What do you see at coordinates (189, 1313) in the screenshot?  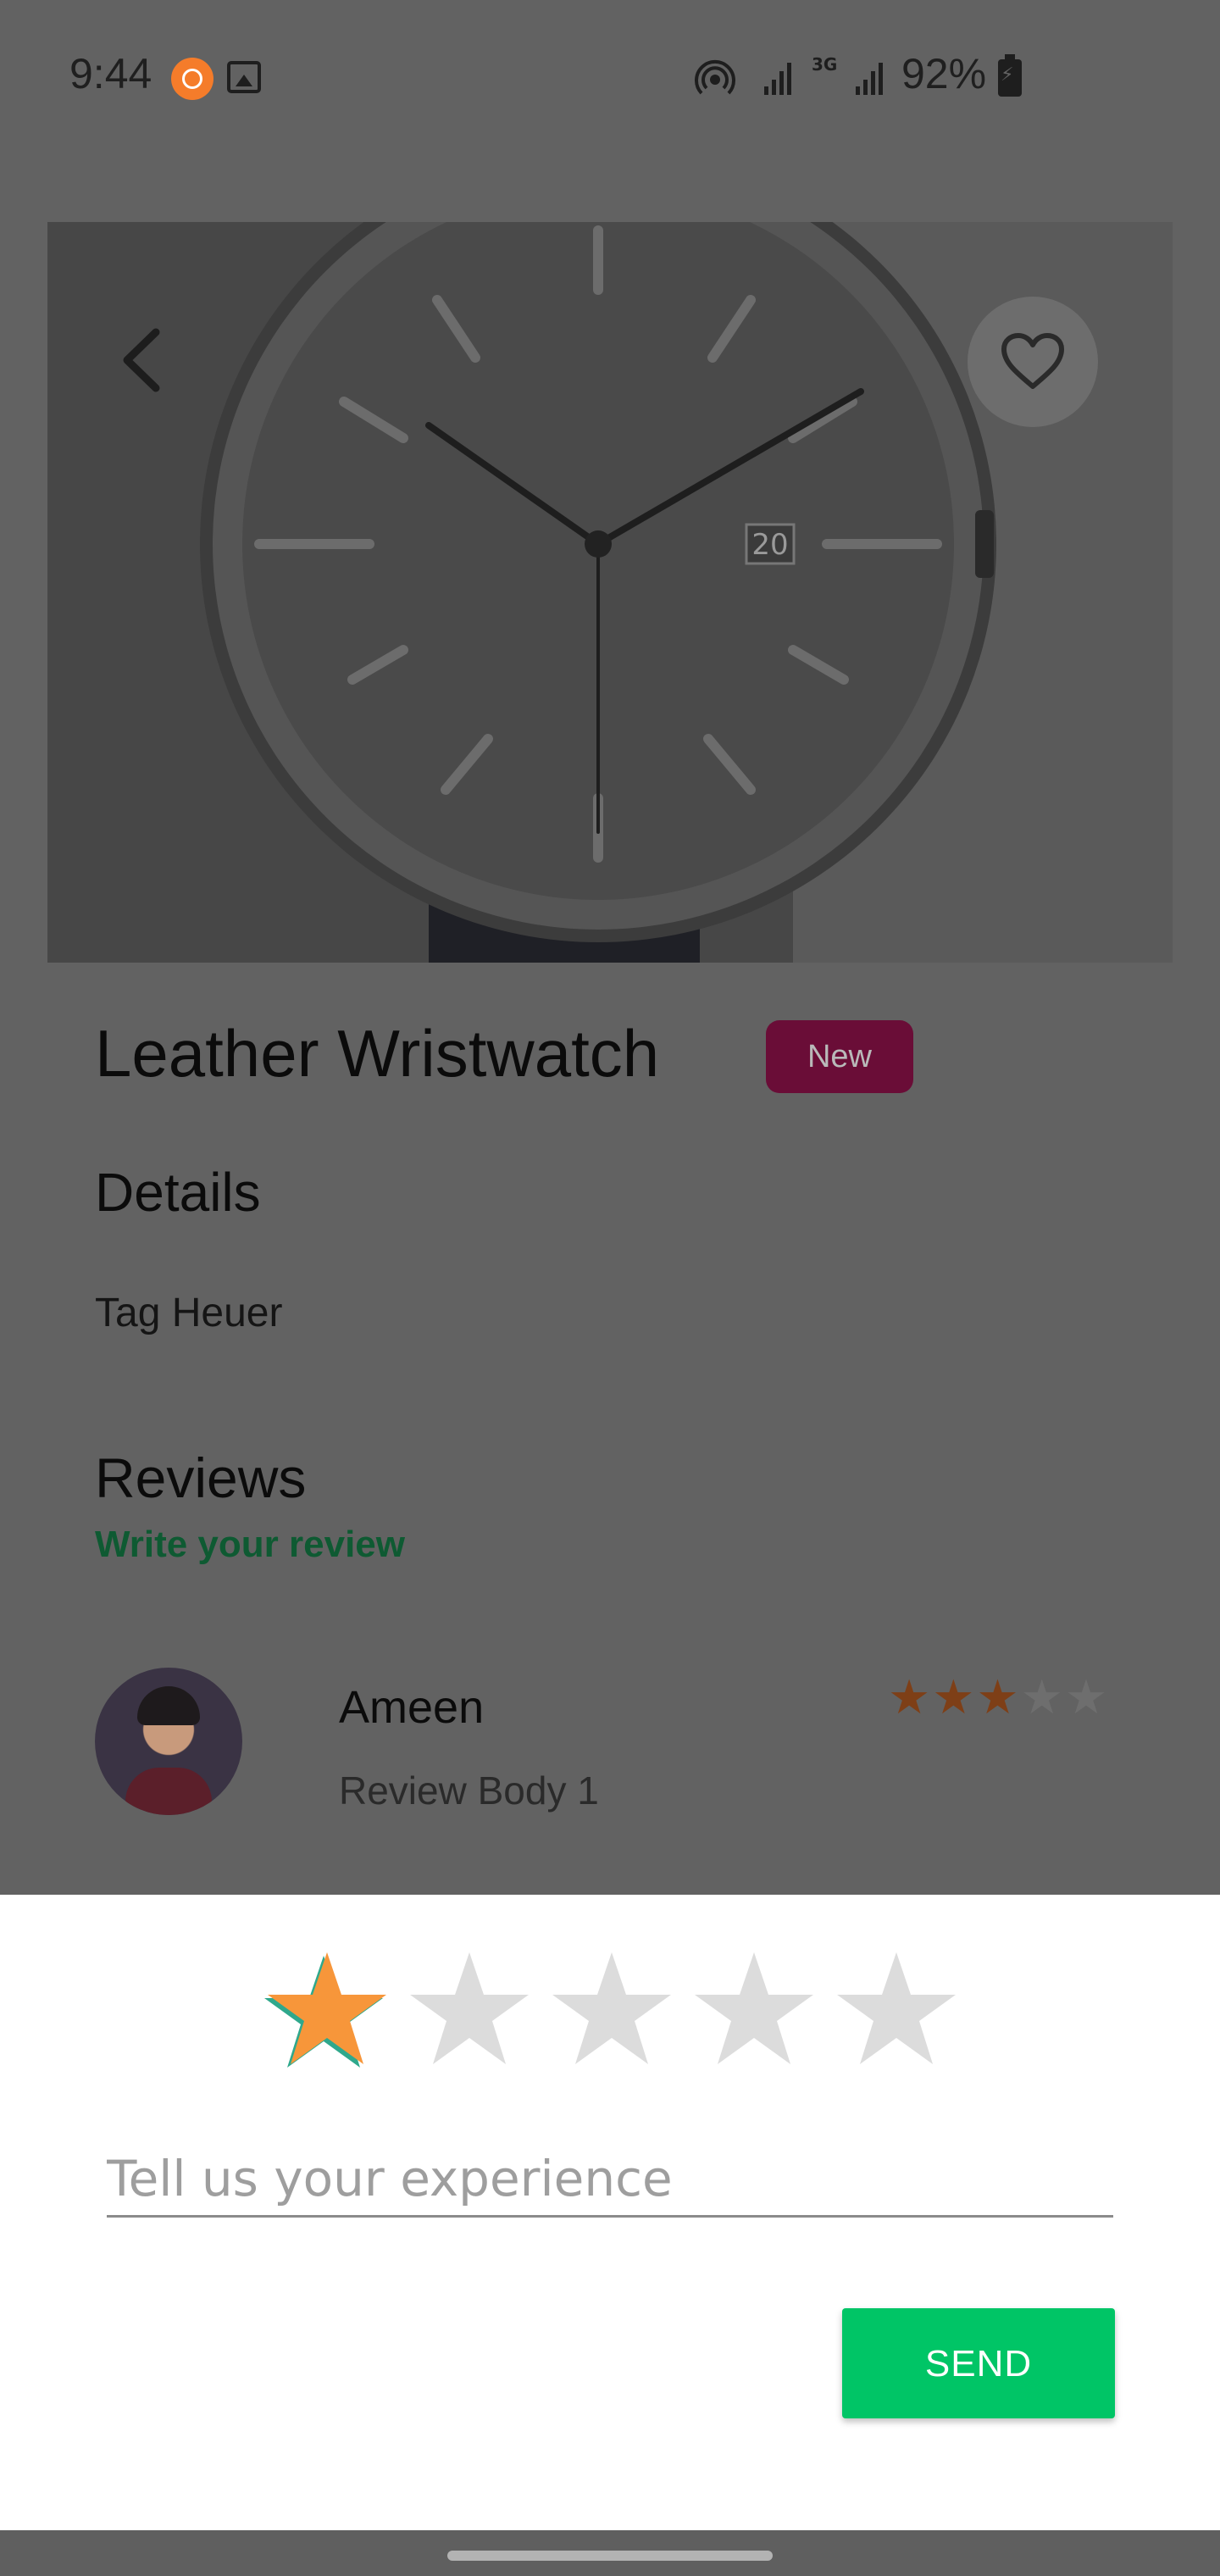 I see `details-body: Tag Heuer` at bounding box center [189, 1313].